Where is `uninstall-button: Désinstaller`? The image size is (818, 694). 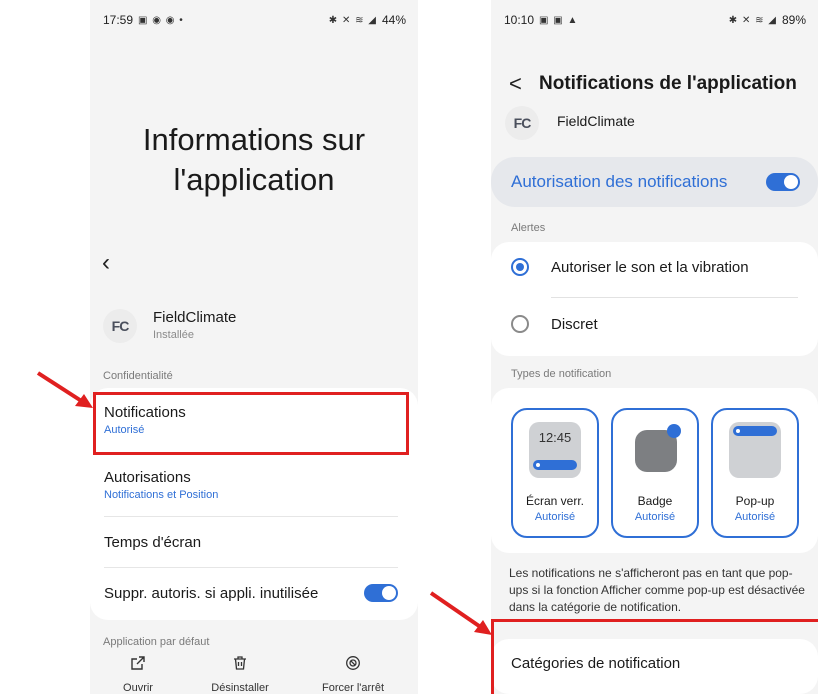
uninstall-button: Désinstaller is located at coordinates (240, 674).